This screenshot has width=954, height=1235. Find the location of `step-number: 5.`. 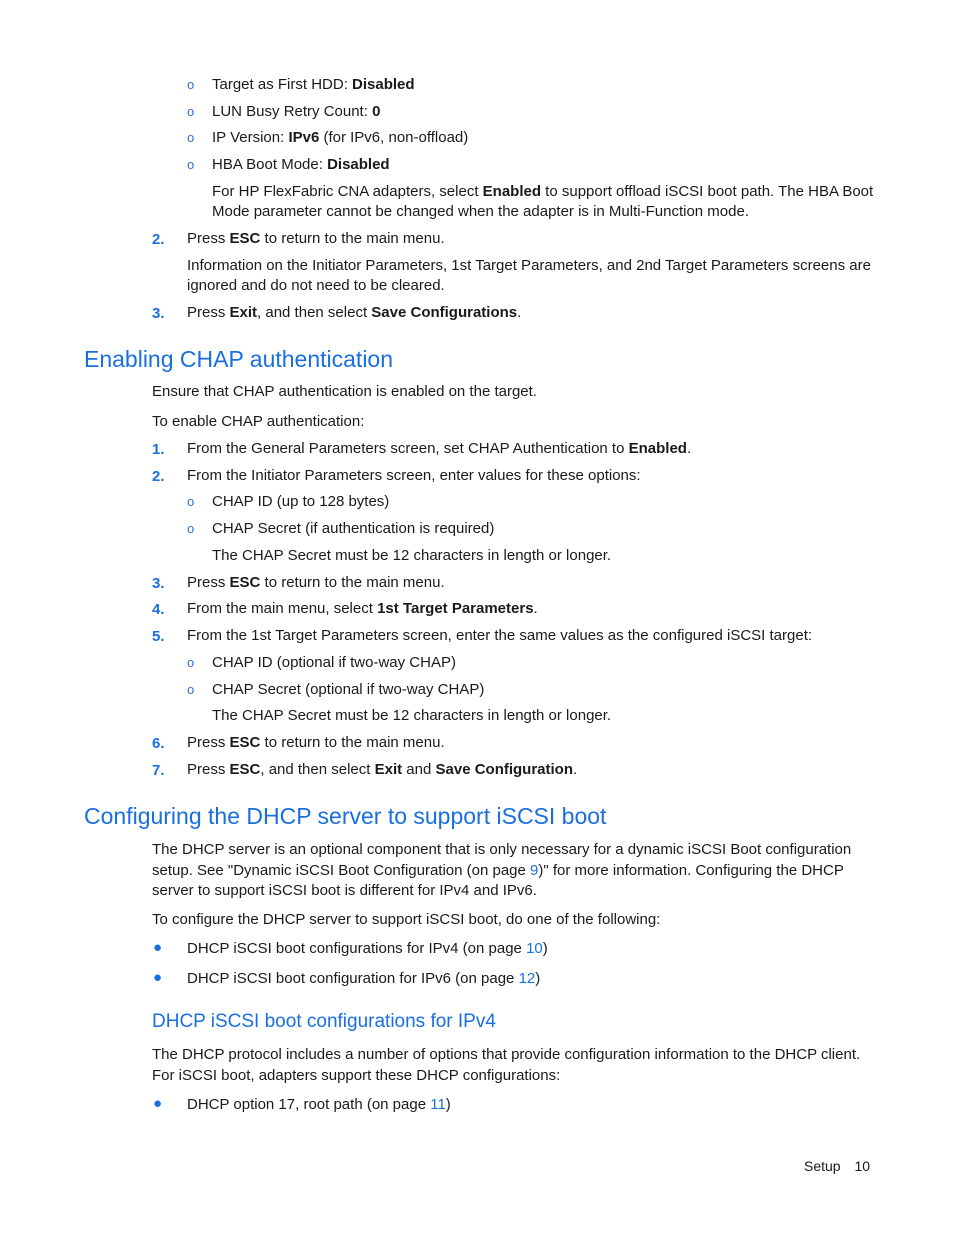

step-number: 5. is located at coordinates (158, 636).